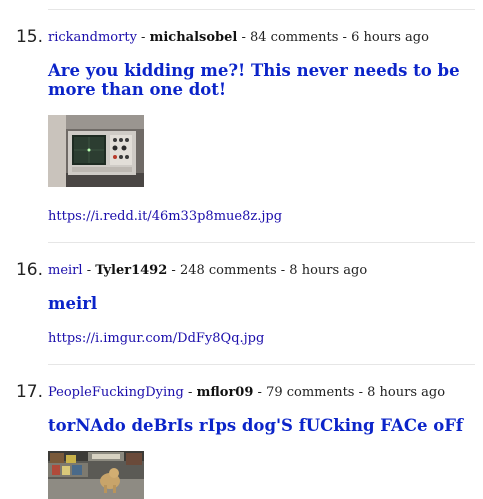 The image size is (483, 499). Describe the element at coordinates (165, 216) in the screenshot. I see `post-url-link: https://i.redd.it/46m33p8mue8z.jpg` at that location.